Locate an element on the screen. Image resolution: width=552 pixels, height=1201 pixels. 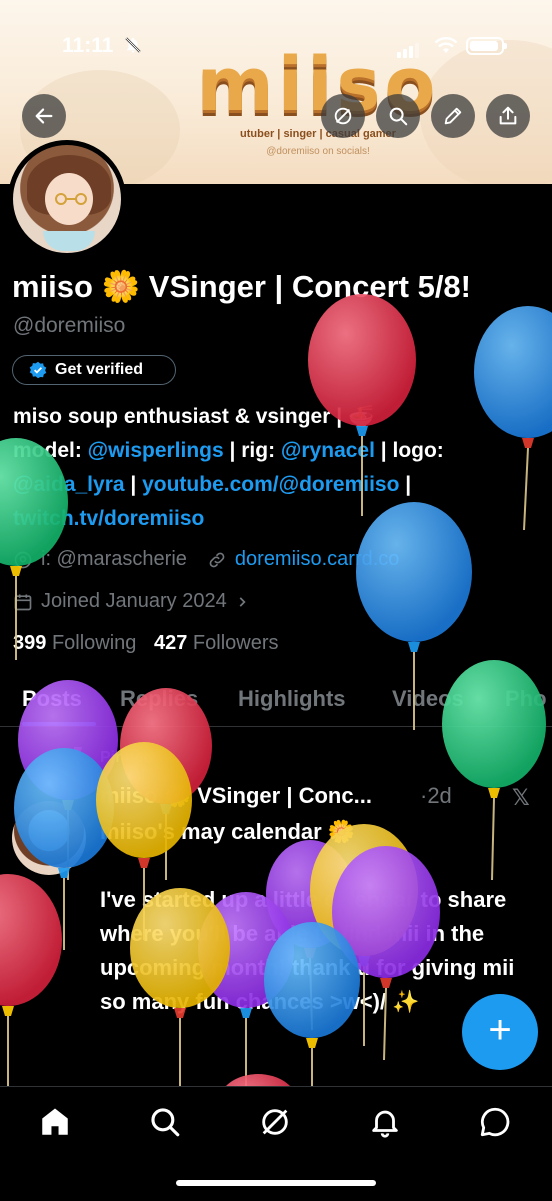
grok-icon is located at coordinates (343, 116).